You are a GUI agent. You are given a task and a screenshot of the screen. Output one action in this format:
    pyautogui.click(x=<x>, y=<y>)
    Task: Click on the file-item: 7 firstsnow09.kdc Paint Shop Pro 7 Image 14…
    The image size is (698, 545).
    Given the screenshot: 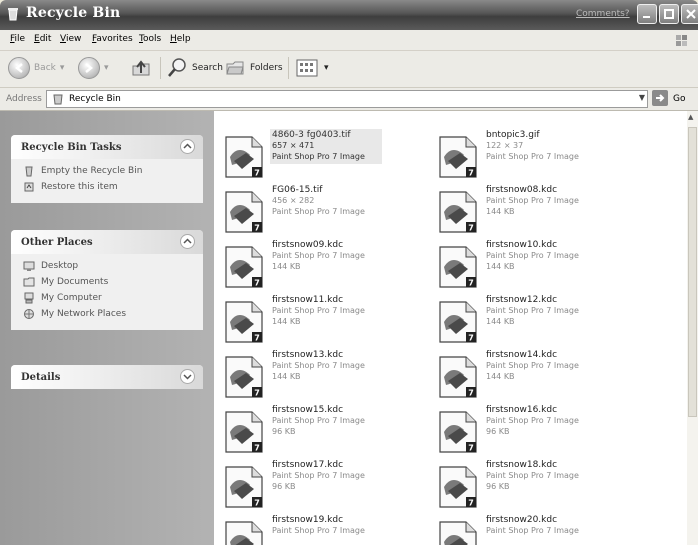 What is the action you would take?
    pyautogui.click(x=325, y=265)
    